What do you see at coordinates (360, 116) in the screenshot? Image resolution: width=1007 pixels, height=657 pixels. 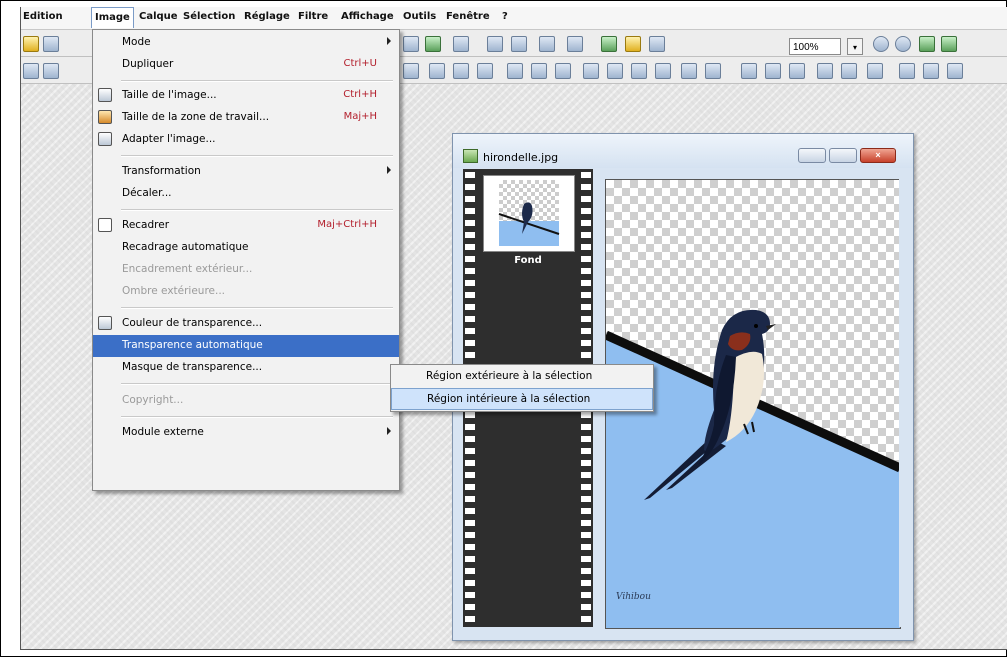 I see `menu-item-shortcut: Maj+H` at bounding box center [360, 116].